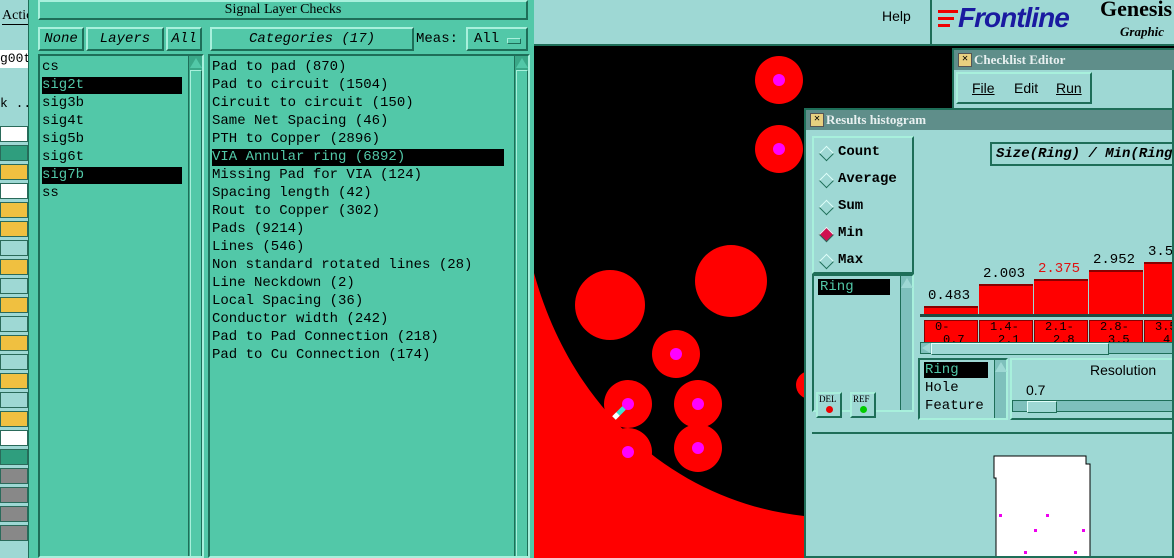 This screenshot has width=1174, height=558. Describe the element at coordinates (829, 405) in the screenshot. I see `del-button: DEL` at that location.